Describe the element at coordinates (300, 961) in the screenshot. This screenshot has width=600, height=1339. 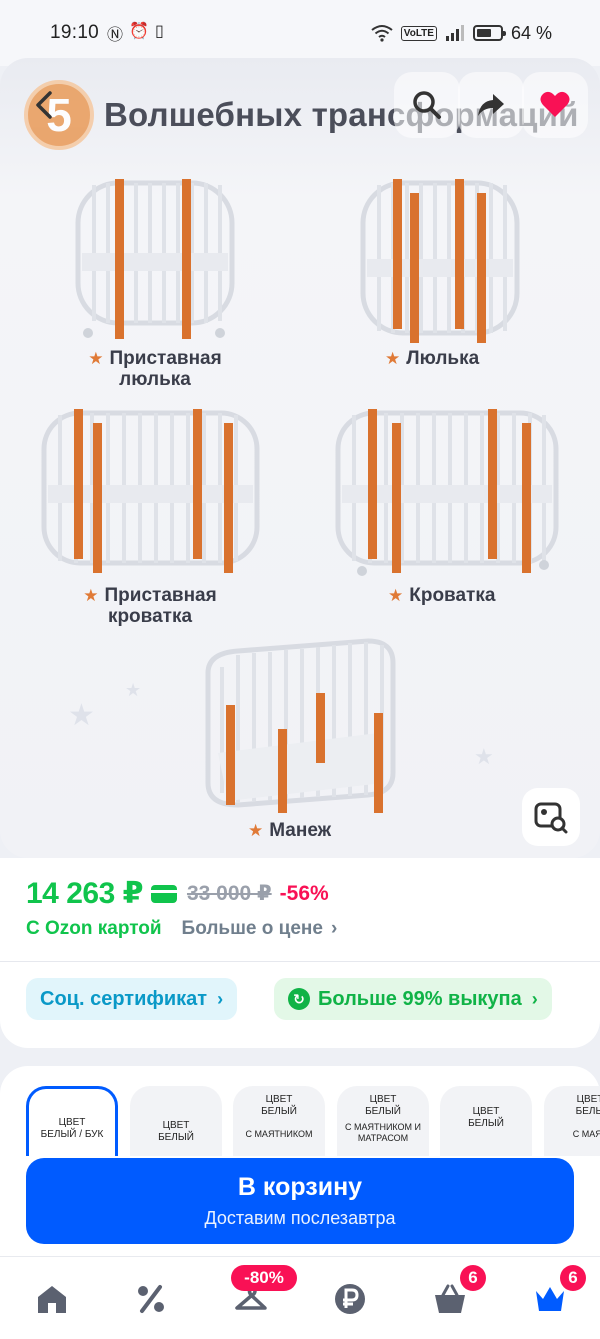
I see `divider` at that location.